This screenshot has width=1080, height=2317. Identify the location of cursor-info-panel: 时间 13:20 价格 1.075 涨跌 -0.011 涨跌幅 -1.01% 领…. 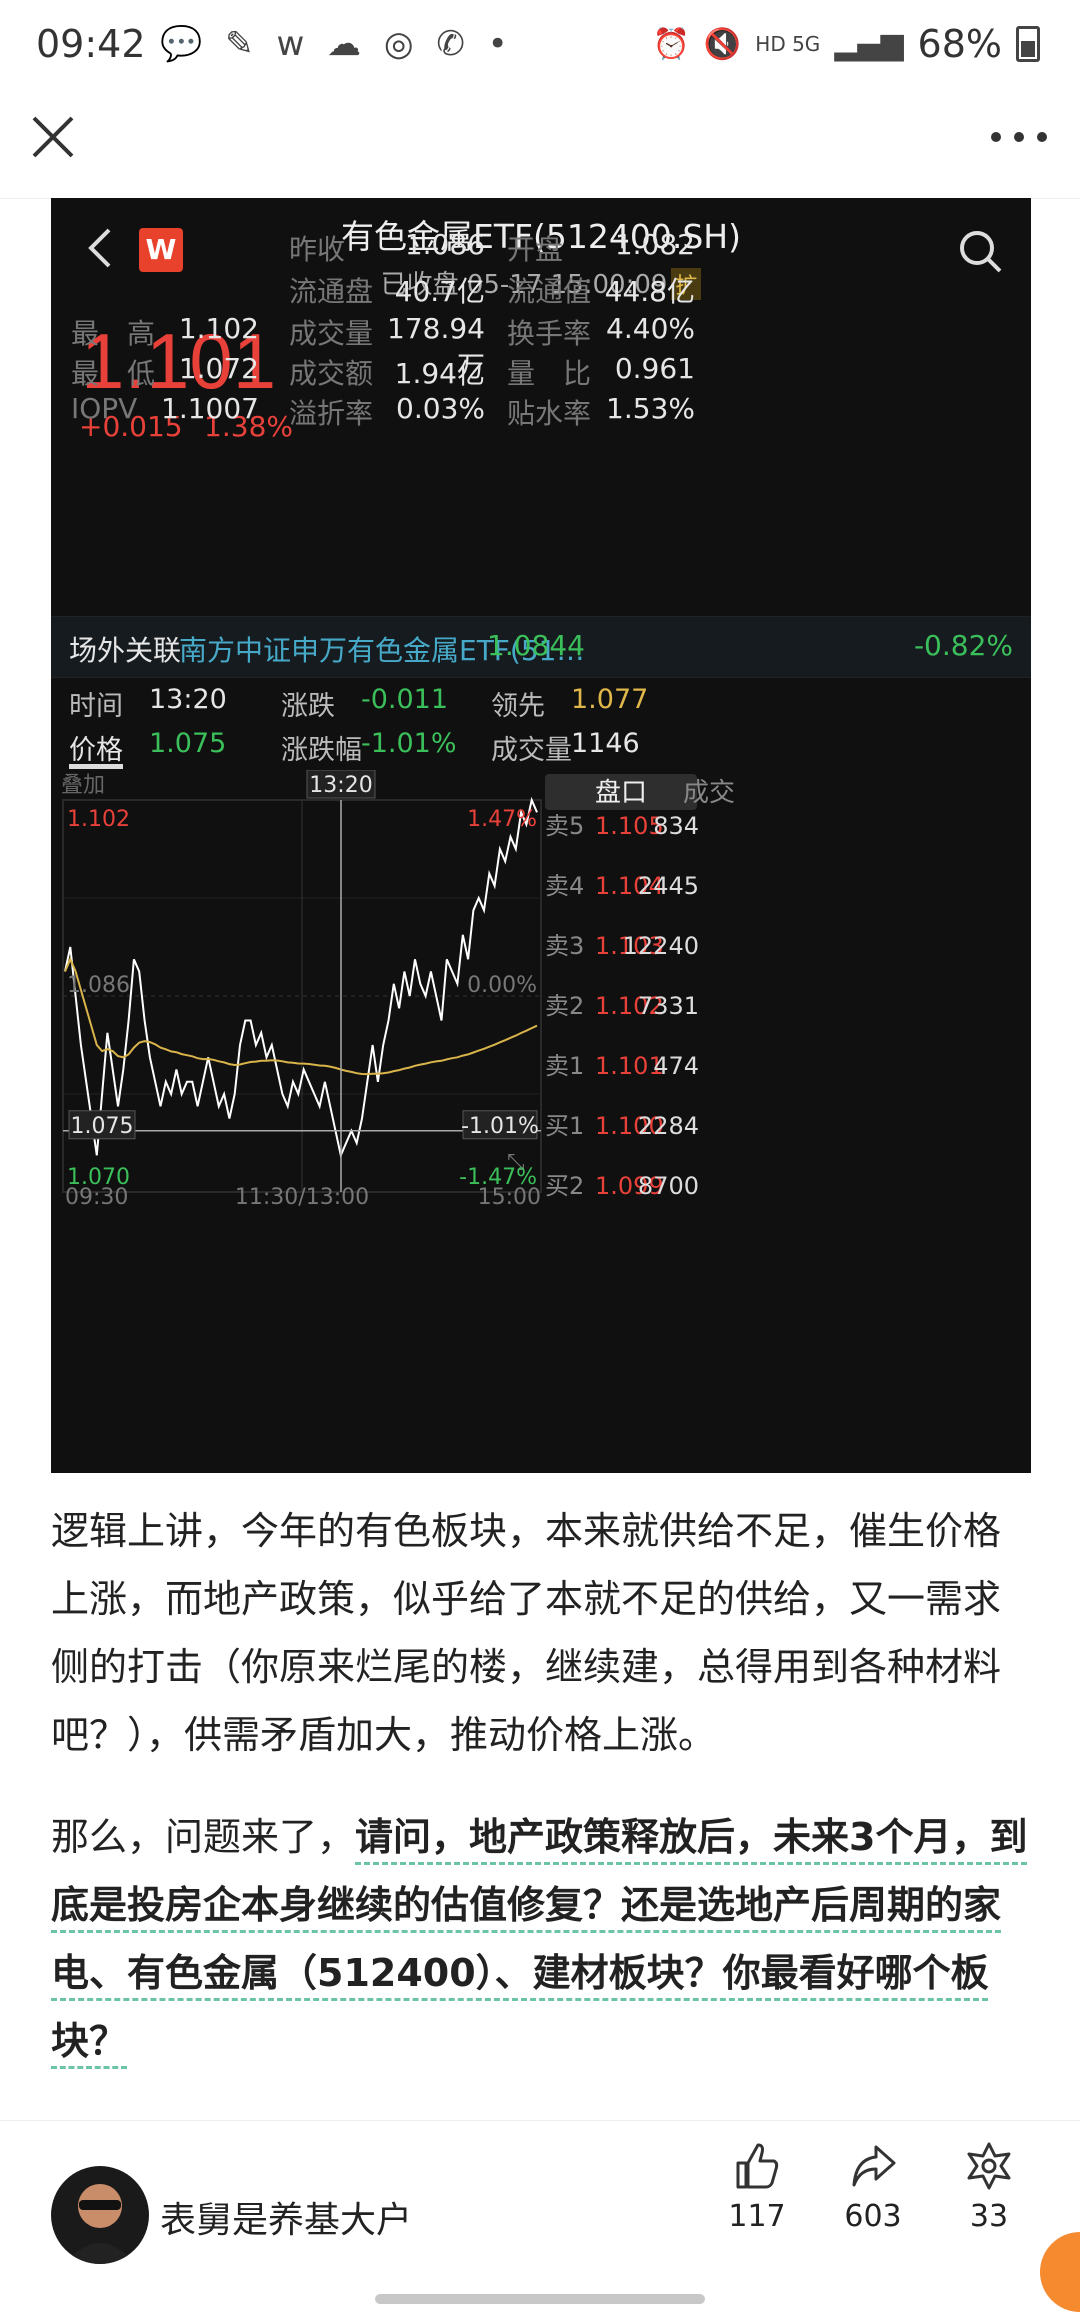
(359, 725).